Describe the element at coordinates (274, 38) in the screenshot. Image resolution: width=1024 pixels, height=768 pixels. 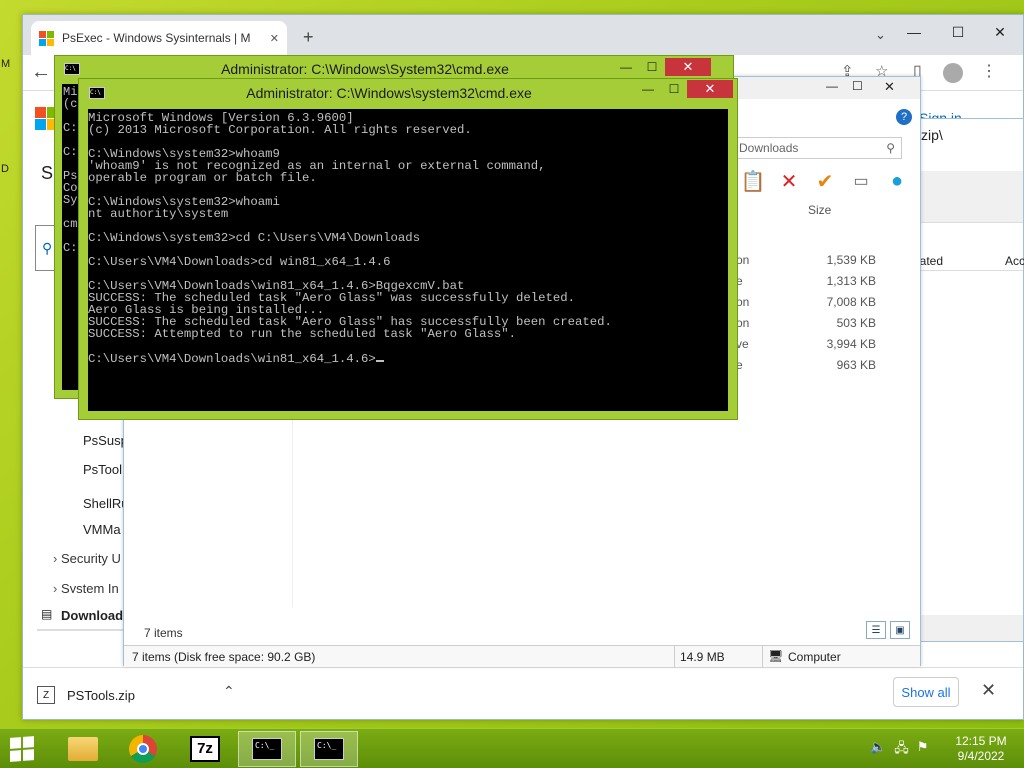
I see `tab-close-icon: ✕` at that location.